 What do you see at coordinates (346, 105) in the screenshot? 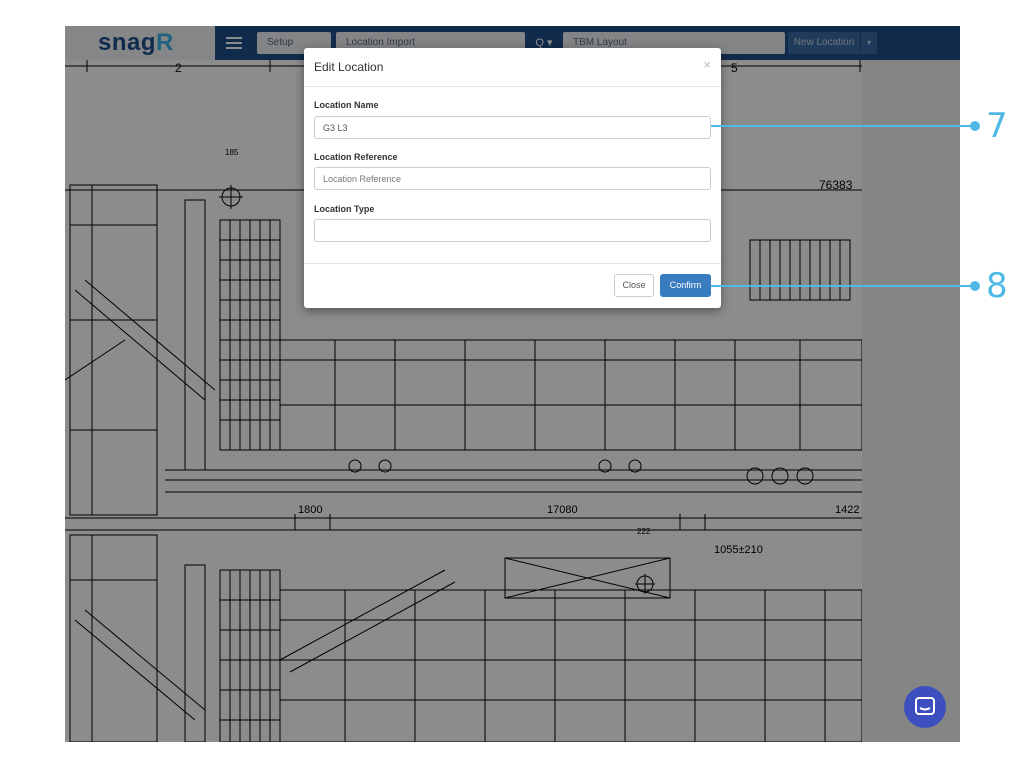
I see `location-name-label: Location Name` at bounding box center [346, 105].